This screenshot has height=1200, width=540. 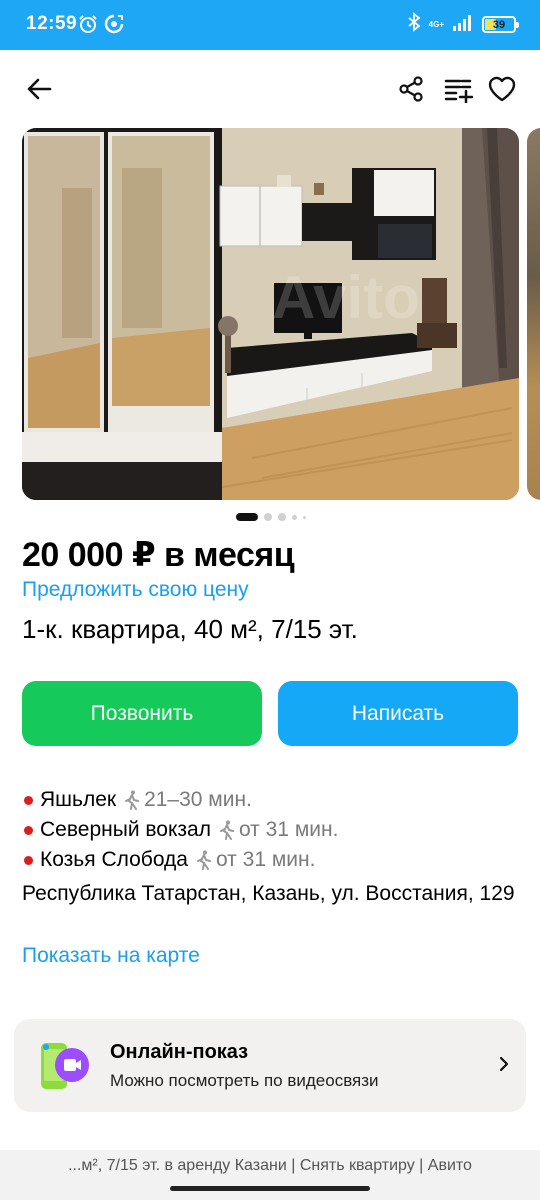 I want to click on network-type: 4G+, so click(x=436, y=24).